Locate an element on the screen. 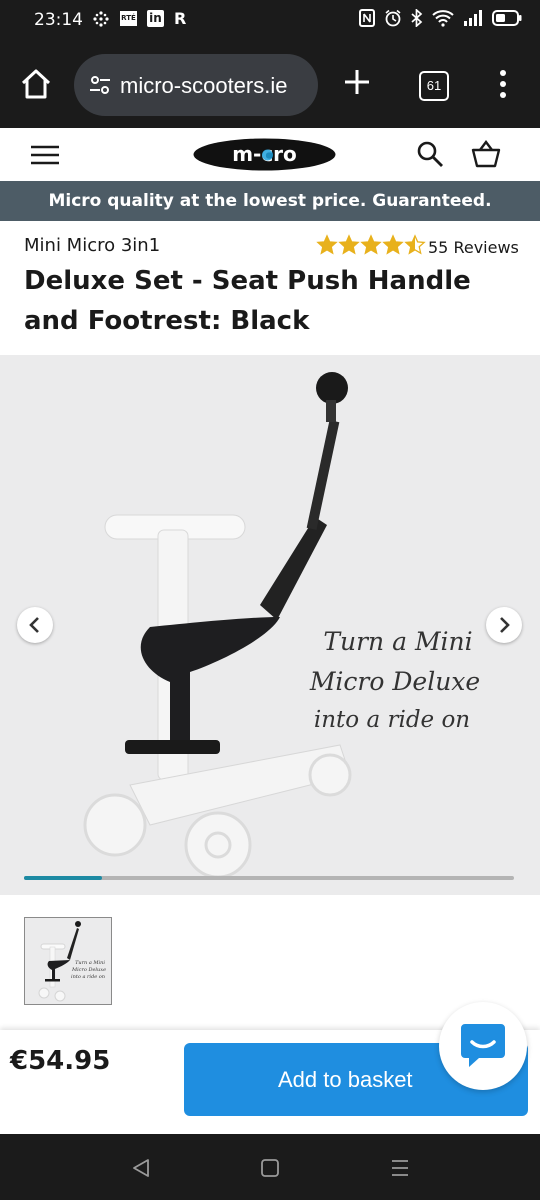  address-bar: micro-scooters.ie is located at coordinates (196, 85).